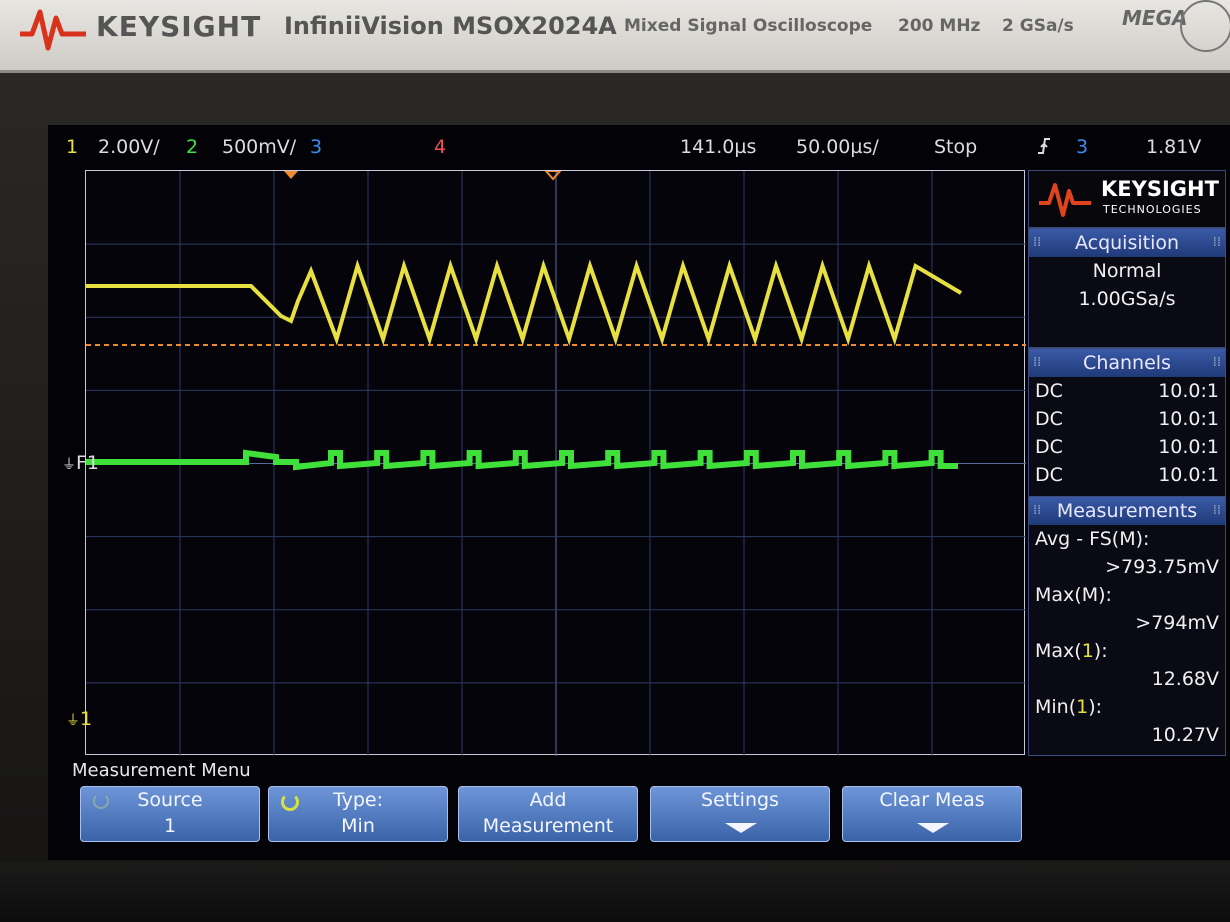 The width and height of the screenshot is (1230, 922). I want to click on delay-marker-icon, so click(291, 175).